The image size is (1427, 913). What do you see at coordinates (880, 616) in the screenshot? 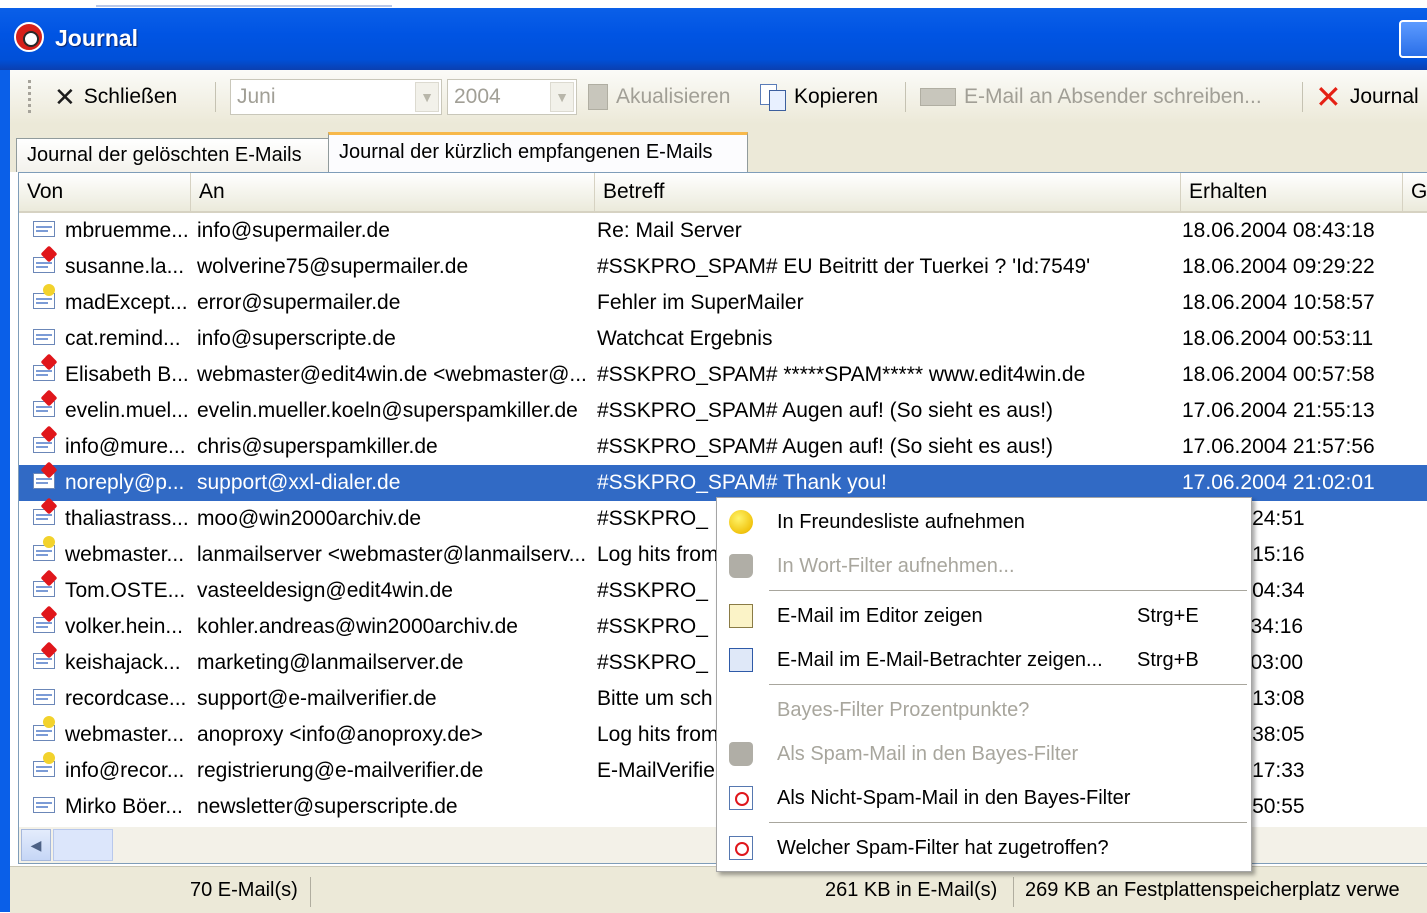
I see `menu-item-label: E-Mail im Editor zeigen` at bounding box center [880, 616].